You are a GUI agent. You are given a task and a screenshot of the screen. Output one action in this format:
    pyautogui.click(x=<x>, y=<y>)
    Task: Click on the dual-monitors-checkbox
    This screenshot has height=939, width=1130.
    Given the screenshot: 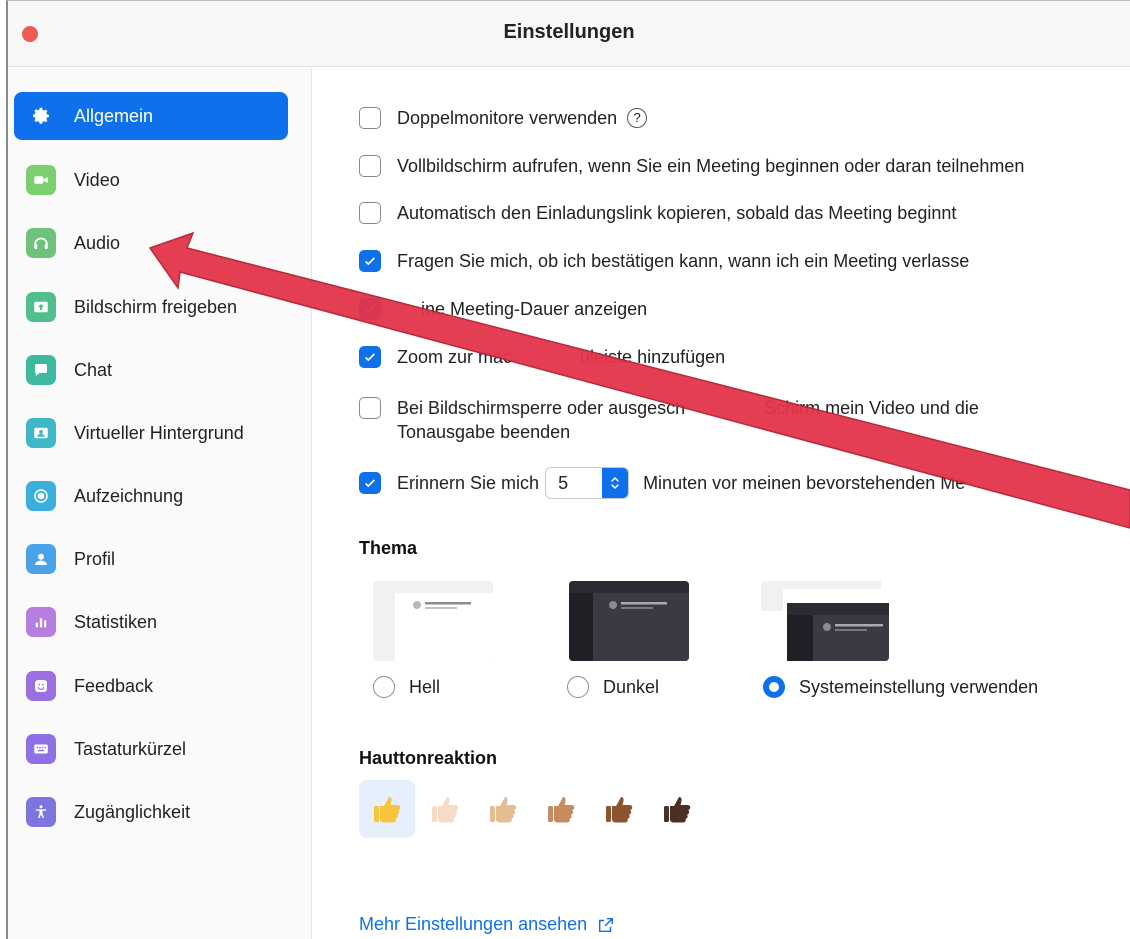 What is the action you would take?
    pyautogui.click(x=370, y=118)
    